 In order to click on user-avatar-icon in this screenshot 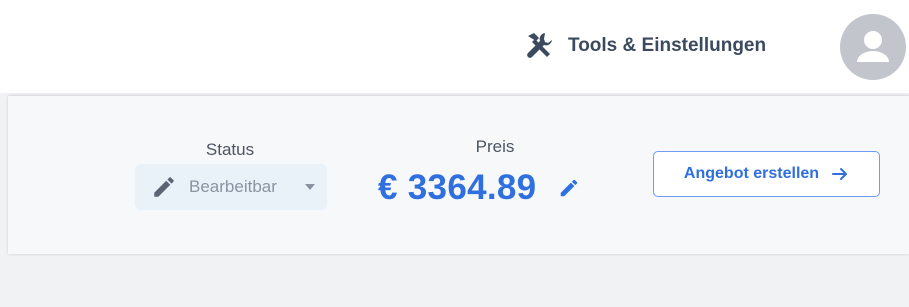, I will do `click(873, 46)`.